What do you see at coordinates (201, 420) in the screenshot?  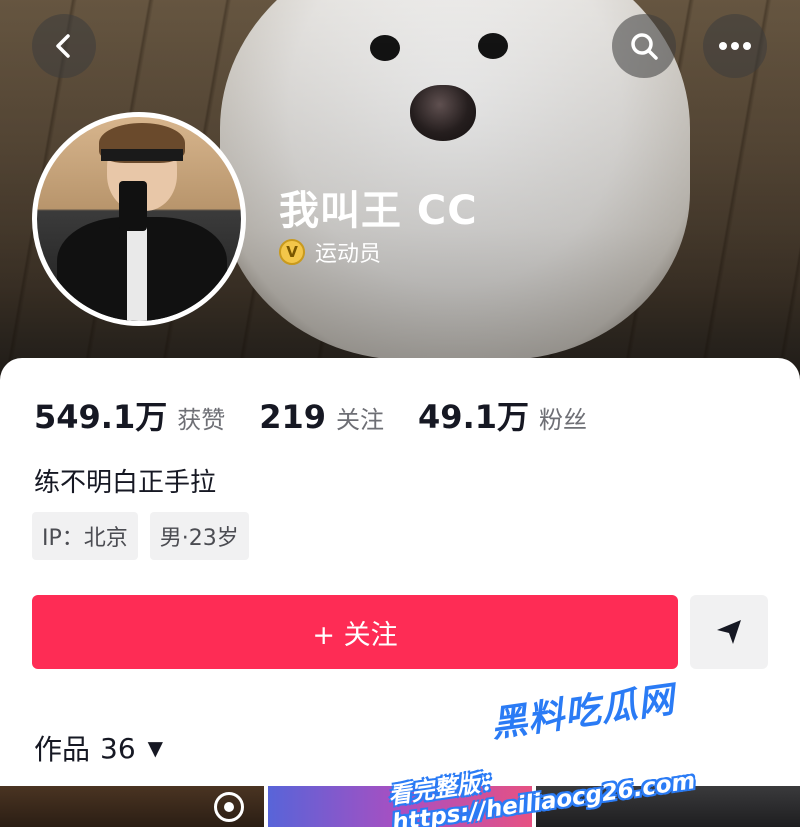 I see `stat-label: 获赞` at bounding box center [201, 420].